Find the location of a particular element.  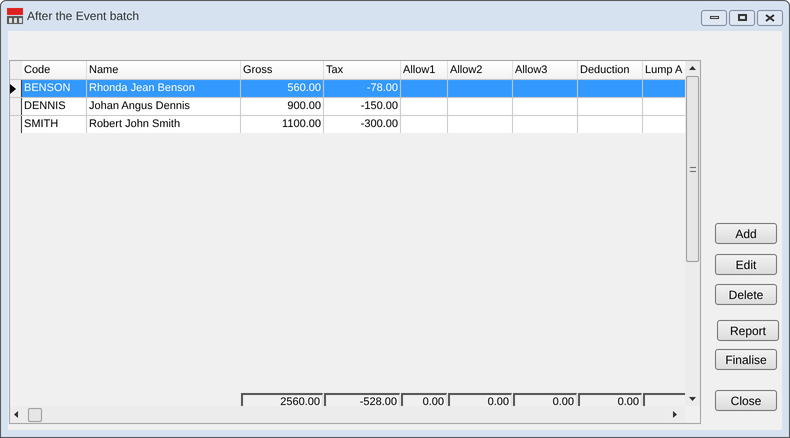

column-header: Name is located at coordinates (164, 70).